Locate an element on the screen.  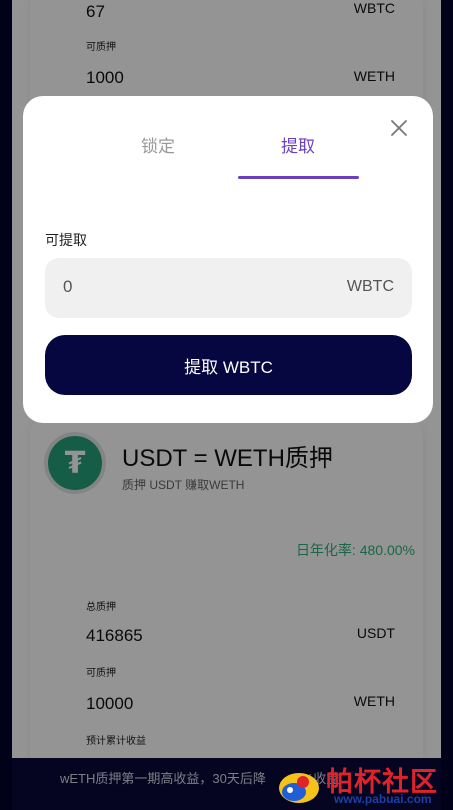
watermark-logo-icon is located at coordinates (299, 788).